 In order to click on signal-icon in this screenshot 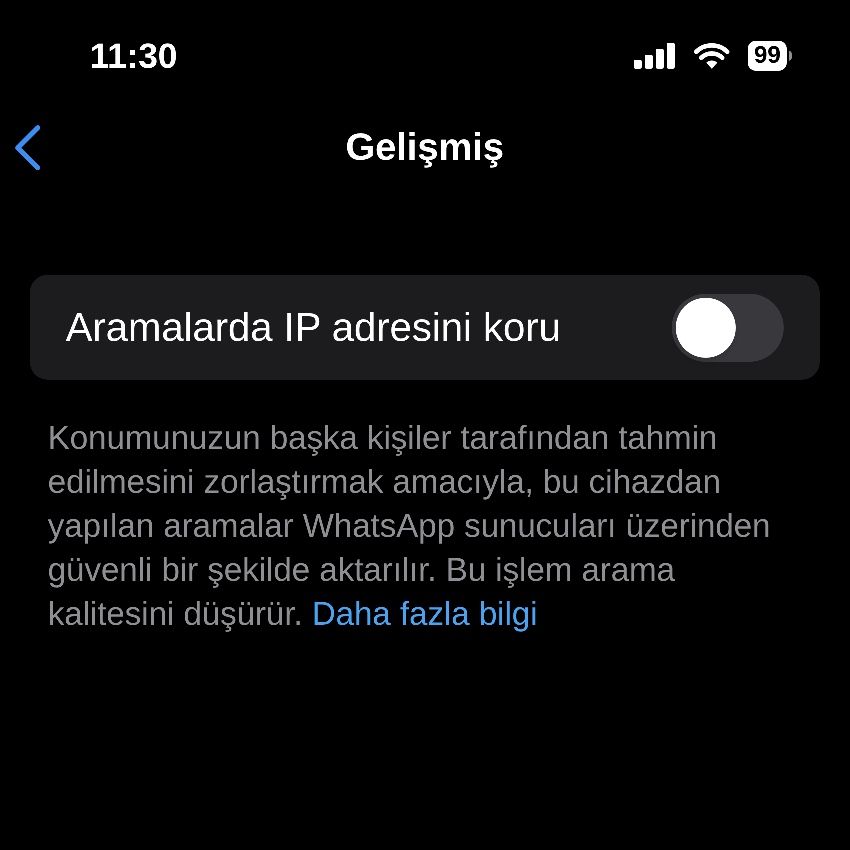, I will do `click(655, 56)`.